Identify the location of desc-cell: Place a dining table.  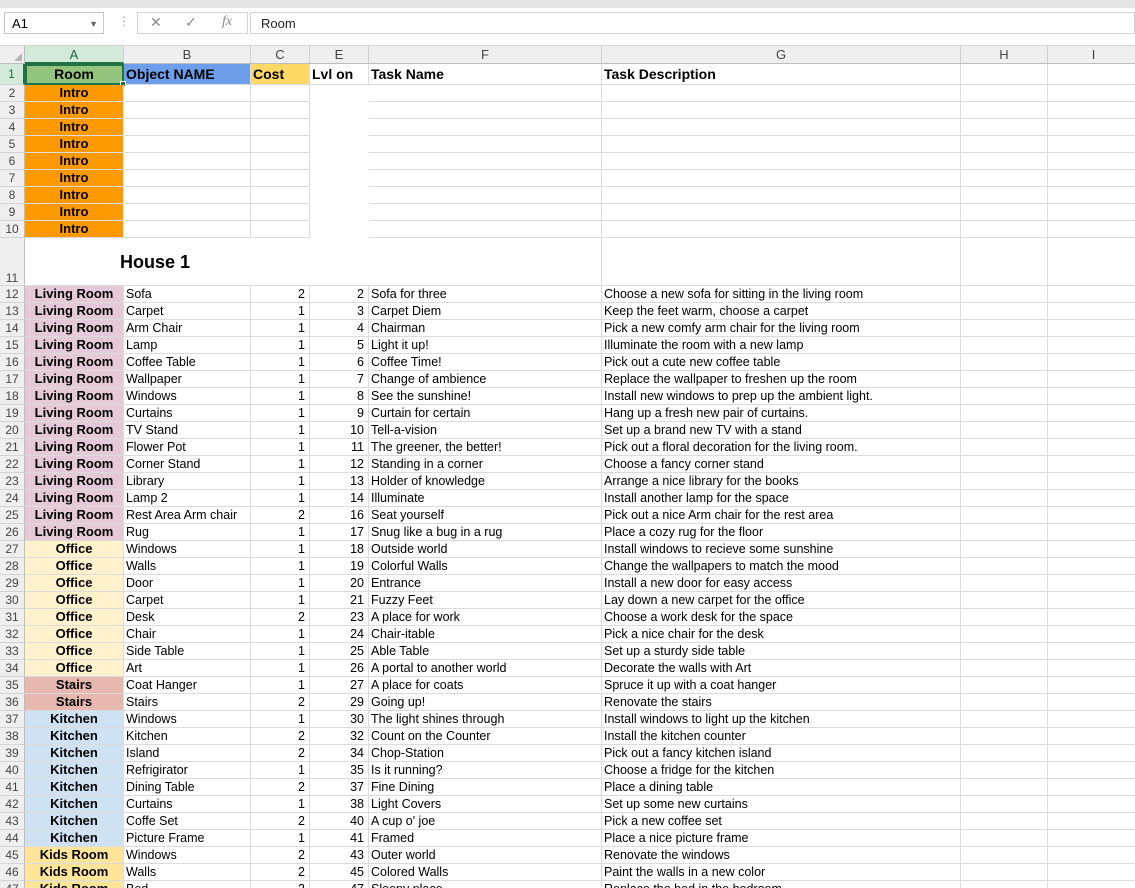
(781, 787).